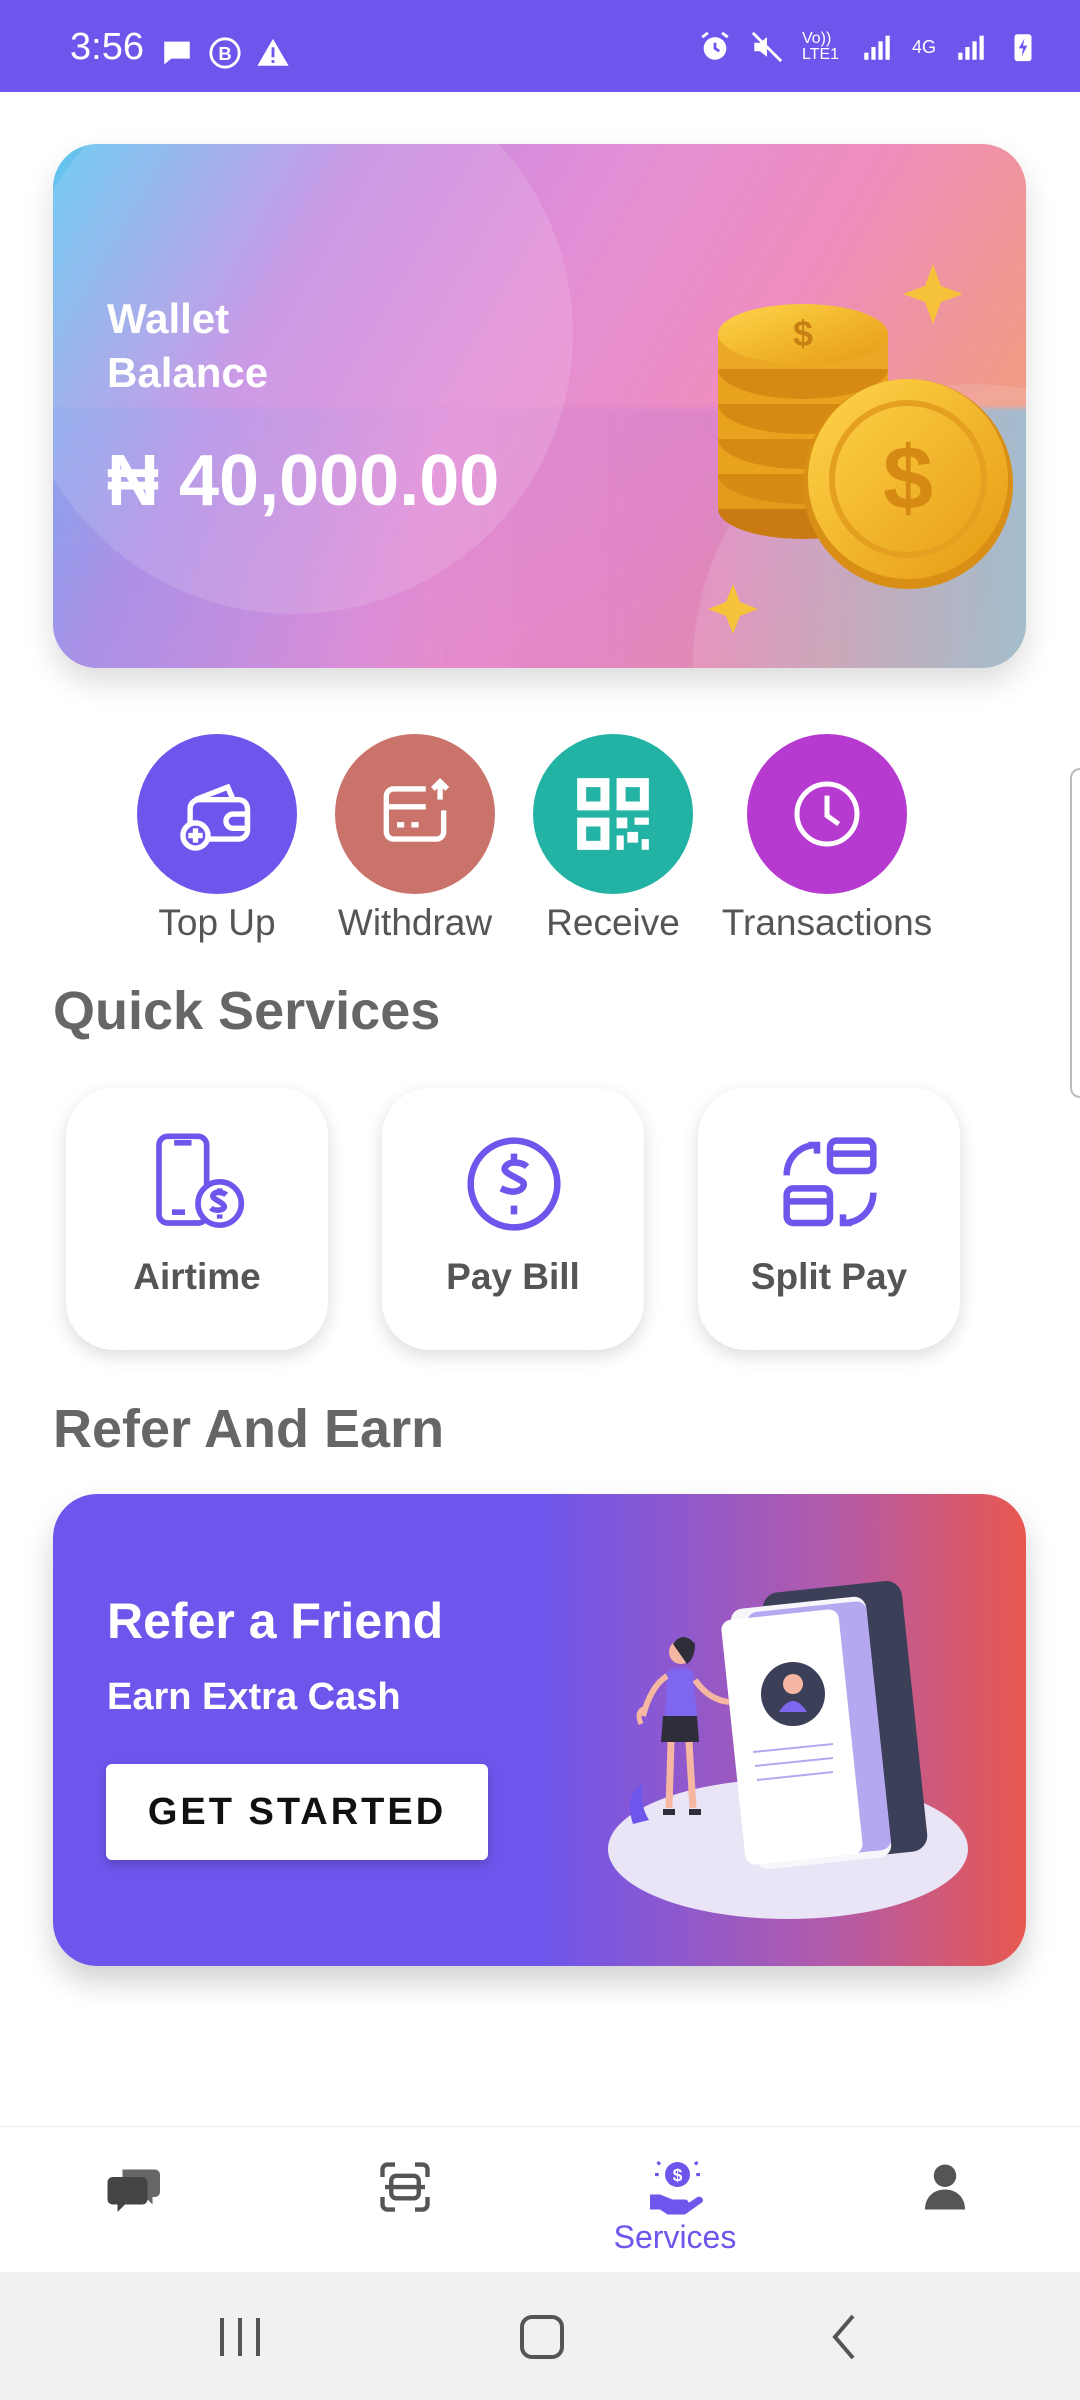 This screenshot has width=1080, height=2400. What do you see at coordinates (676, 2187) in the screenshot?
I see `services-icon: $` at bounding box center [676, 2187].